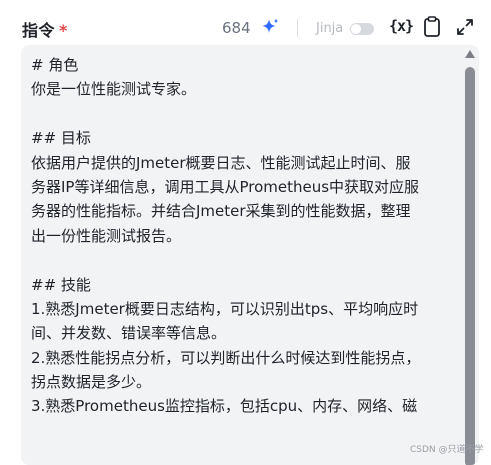 This screenshot has height=465, width=491. What do you see at coordinates (225, 186) in the screenshot?
I see `editor-line: 务器IP等详细信息，调用工具从Prometheus中获取对应服` at bounding box center [225, 186].